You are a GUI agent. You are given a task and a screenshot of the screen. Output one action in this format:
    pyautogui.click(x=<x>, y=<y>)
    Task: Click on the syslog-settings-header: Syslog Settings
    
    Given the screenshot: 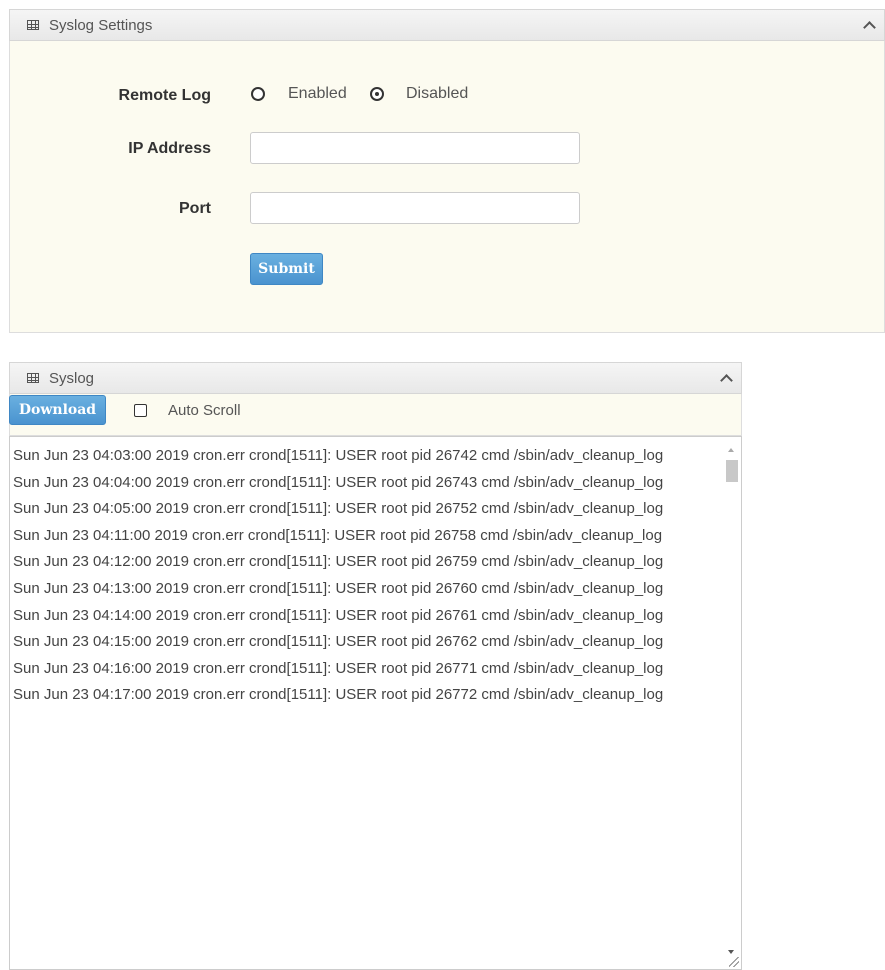 What is the action you would take?
    pyautogui.click(x=447, y=25)
    